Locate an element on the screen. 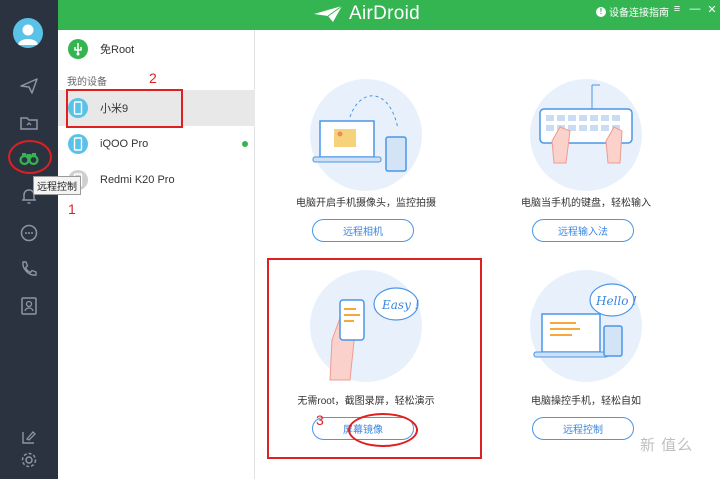  feature-description: 电脑开启手机摄像头，监控拍摄 is located at coordinates (366, 203).